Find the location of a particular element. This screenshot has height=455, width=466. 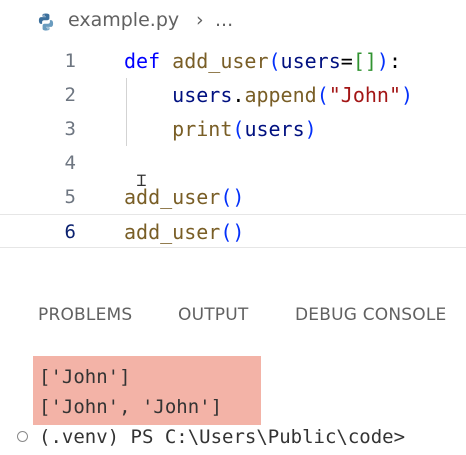

python-file-icon is located at coordinates (46, 22).